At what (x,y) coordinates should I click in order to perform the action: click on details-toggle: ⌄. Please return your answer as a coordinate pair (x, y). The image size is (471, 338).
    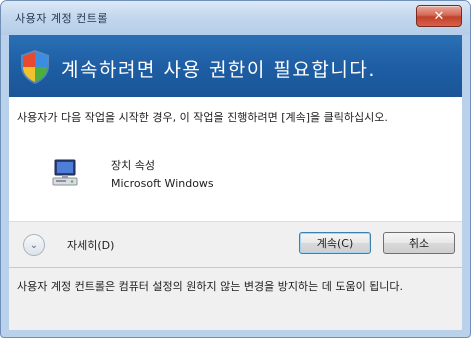
    Looking at the image, I should click on (34, 245).